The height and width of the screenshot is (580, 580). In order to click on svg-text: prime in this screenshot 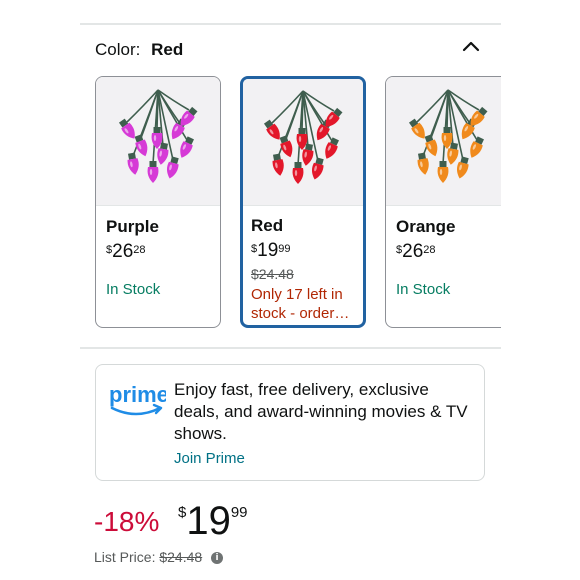, I will do `click(137, 394)`.